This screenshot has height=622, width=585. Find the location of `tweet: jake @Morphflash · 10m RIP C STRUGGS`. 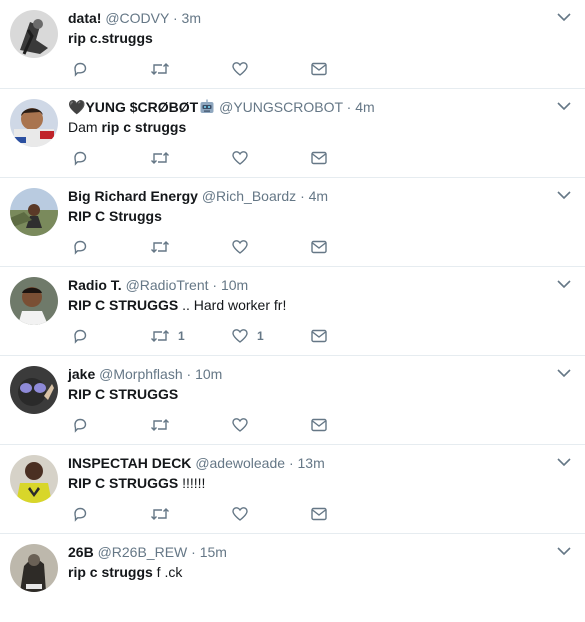

tweet: jake @Morphflash · 10m RIP C STRUGGS is located at coordinates (292, 400).